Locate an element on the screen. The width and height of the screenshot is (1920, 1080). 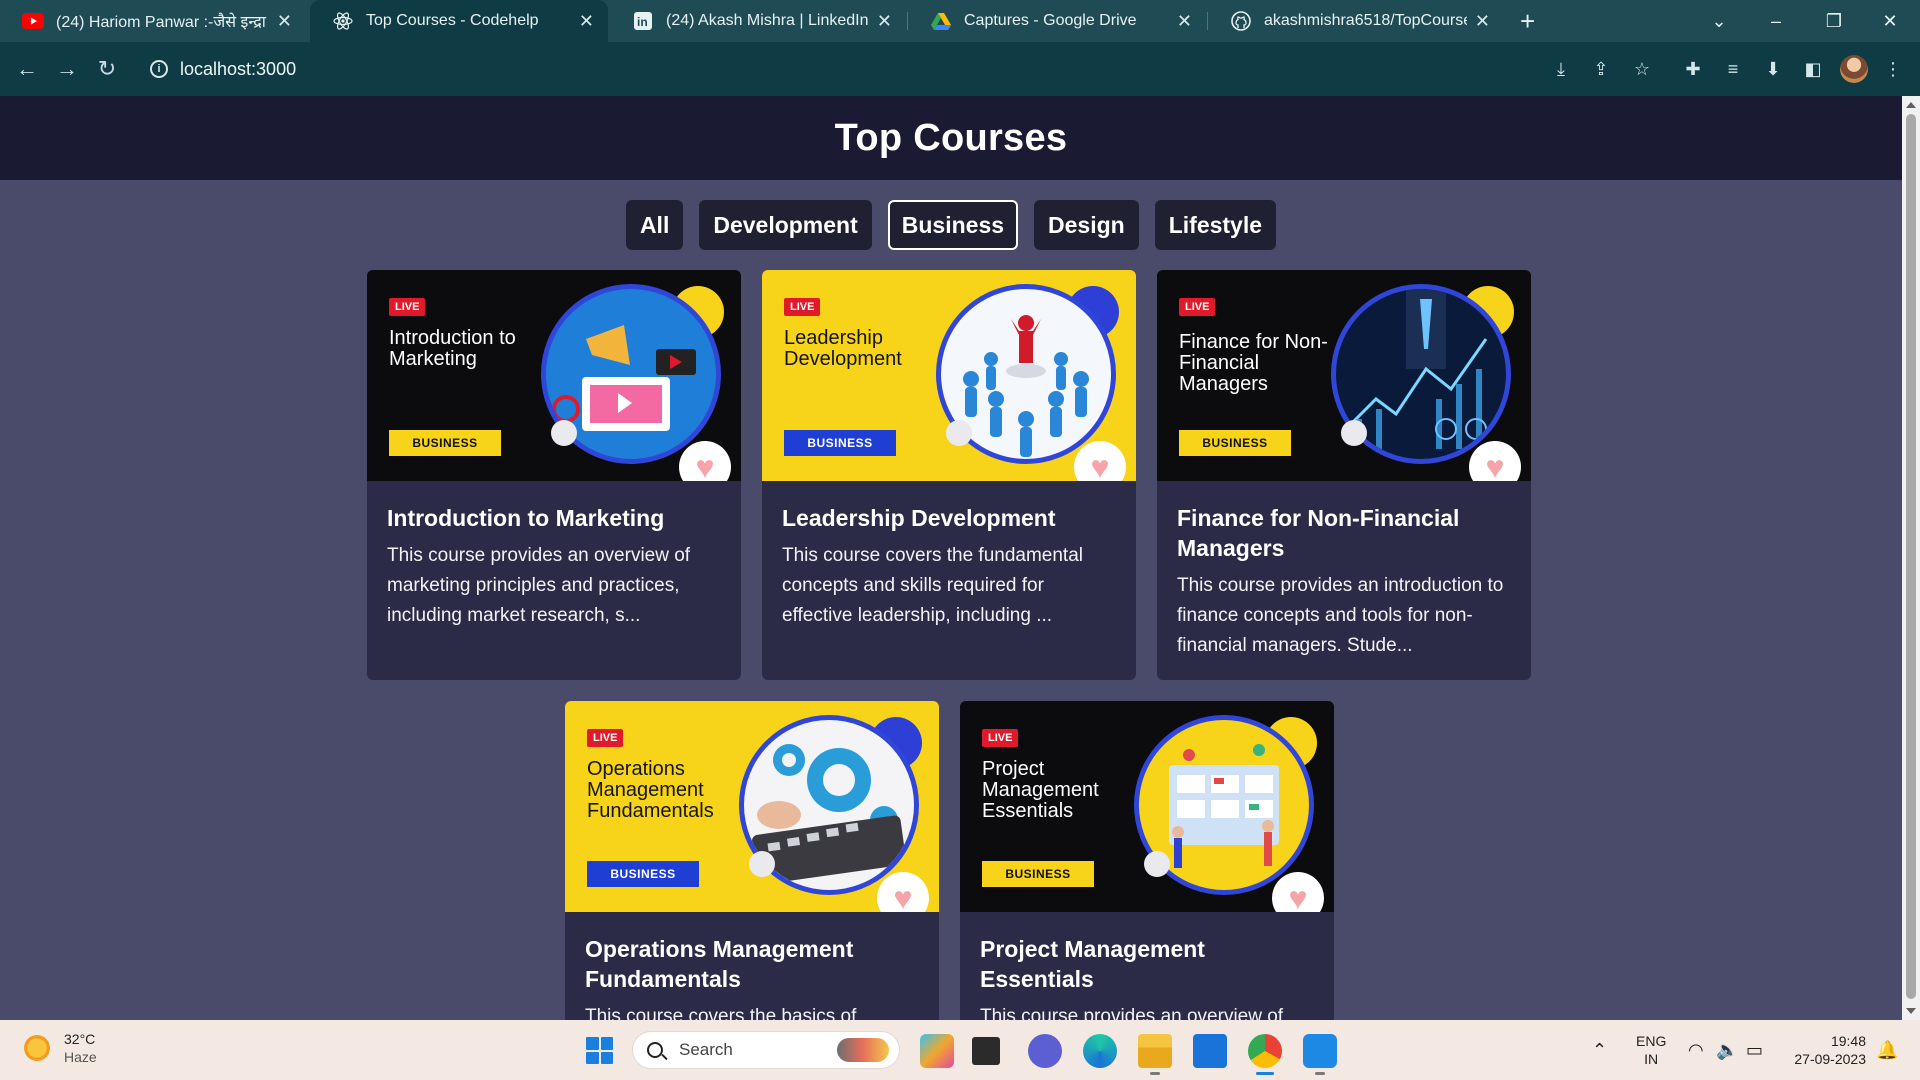
scroll-down-arrow-icon is located at coordinates (1911, 1011).